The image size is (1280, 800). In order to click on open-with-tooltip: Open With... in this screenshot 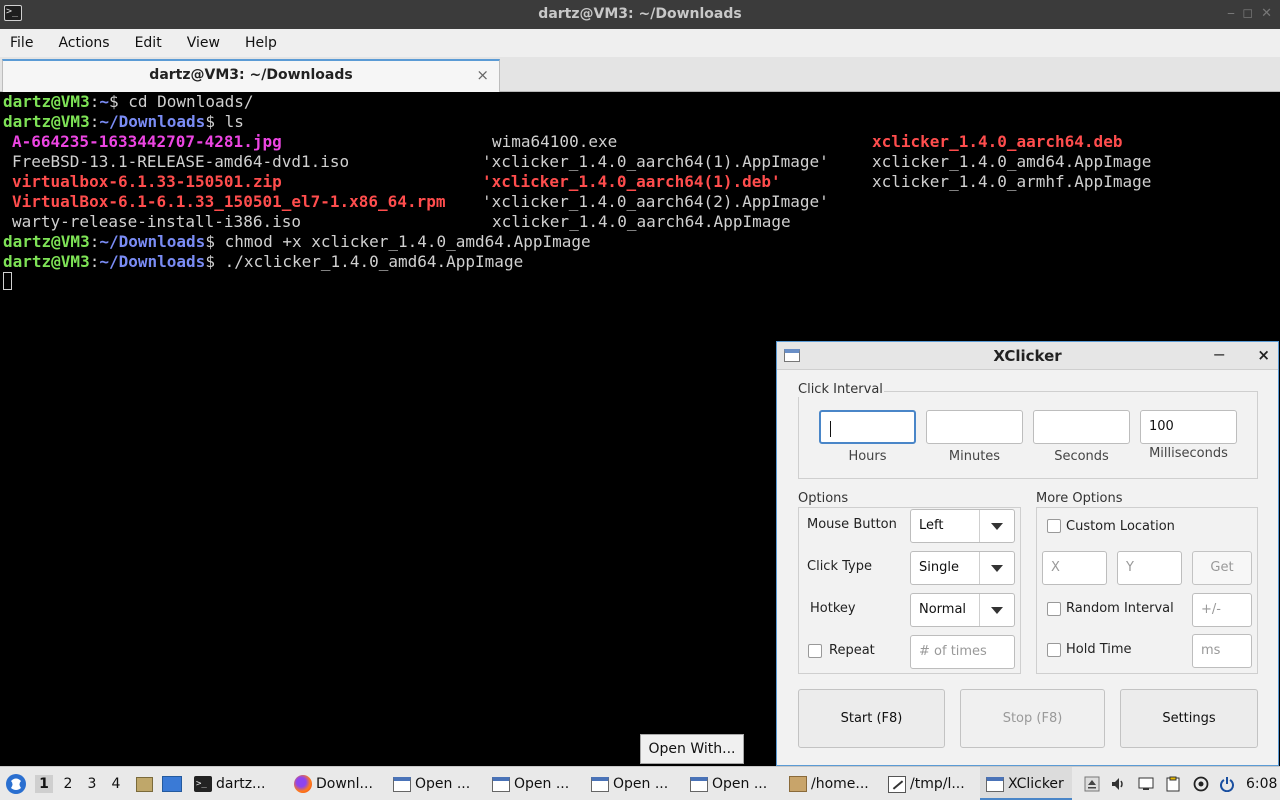, I will do `click(692, 749)`.